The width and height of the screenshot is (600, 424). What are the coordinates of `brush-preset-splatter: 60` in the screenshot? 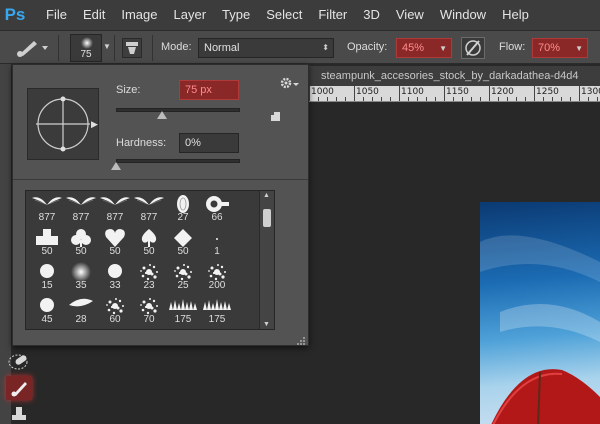 It's located at (115, 310).